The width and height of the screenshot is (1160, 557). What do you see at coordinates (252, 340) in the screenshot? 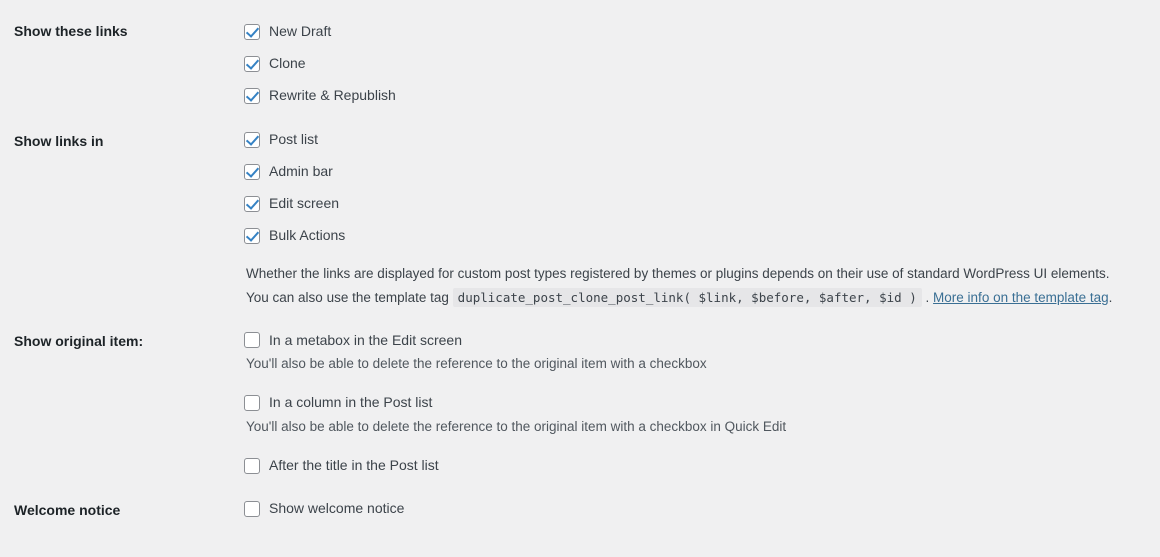
I see `checkbox-metabox-edit-screen` at bounding box center [252, 340].